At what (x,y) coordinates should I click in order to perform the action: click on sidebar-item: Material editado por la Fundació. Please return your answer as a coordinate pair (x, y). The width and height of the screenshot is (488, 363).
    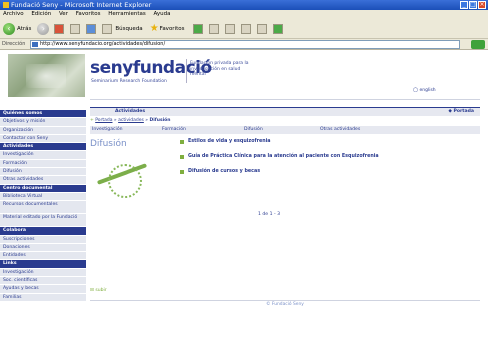
    Looking at the image, I should click on (43, 221).